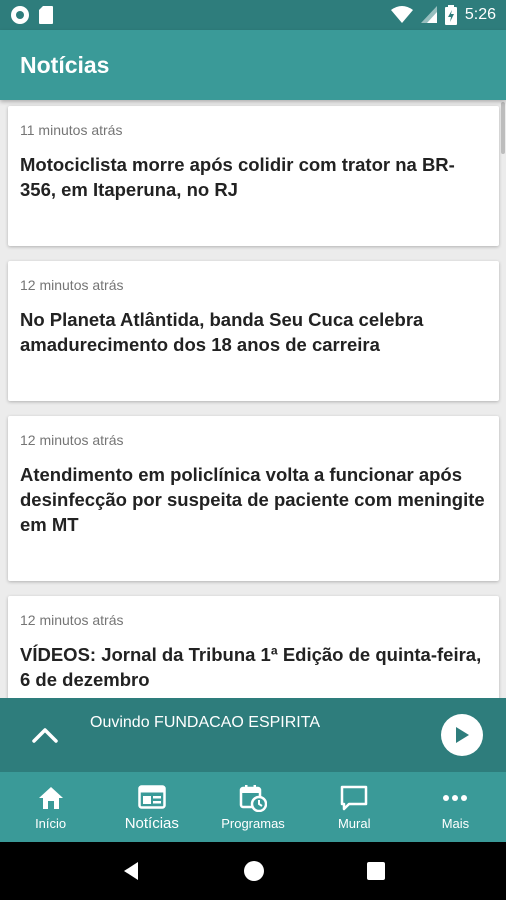  I want to click on play-icon, so click(462, 735).